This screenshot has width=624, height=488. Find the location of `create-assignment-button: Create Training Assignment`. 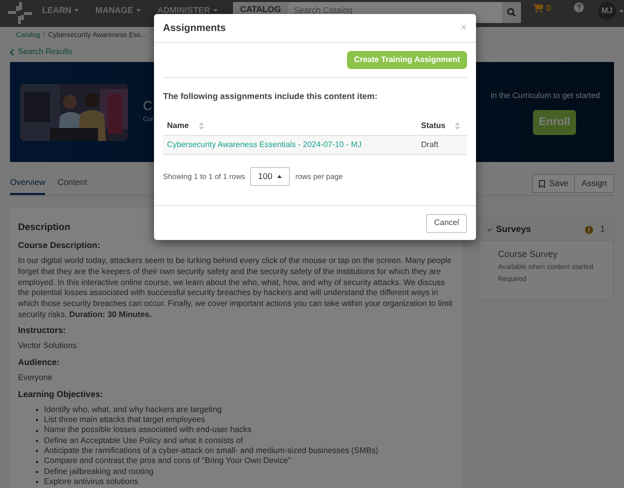

create-assignment-button: Create Training Assignment is located at coordinates (407, 60).